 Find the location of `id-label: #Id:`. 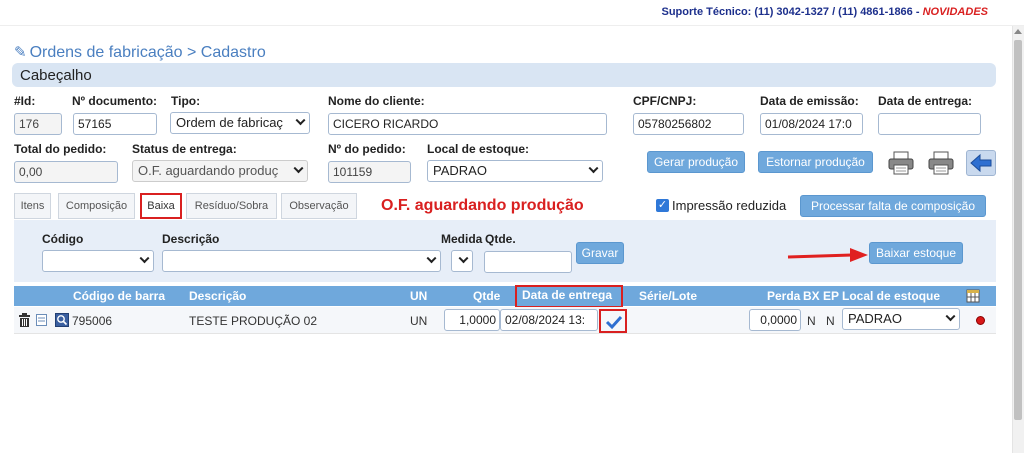

id-label: #Id: is located at coordinates (25, 101).